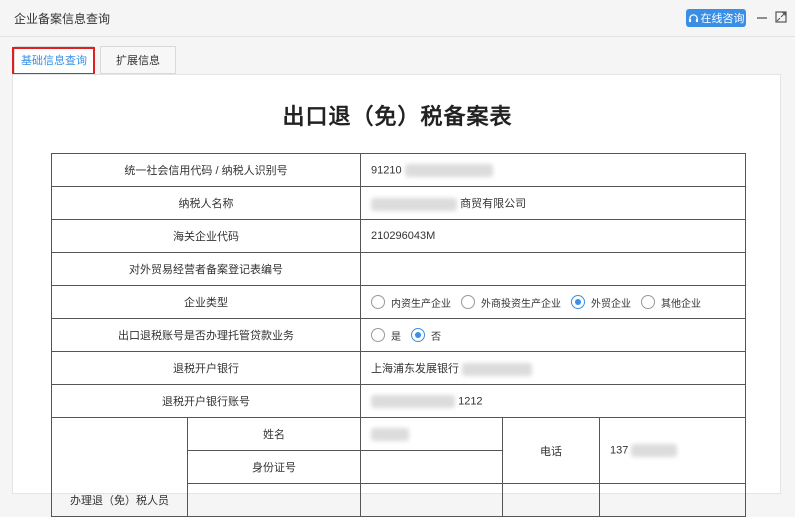 The image size is (795, 517). Describe the element at coordinates (553, 368) in the screenshot. I see `bank-value-cell: 上海浦东发展银行` at that location.